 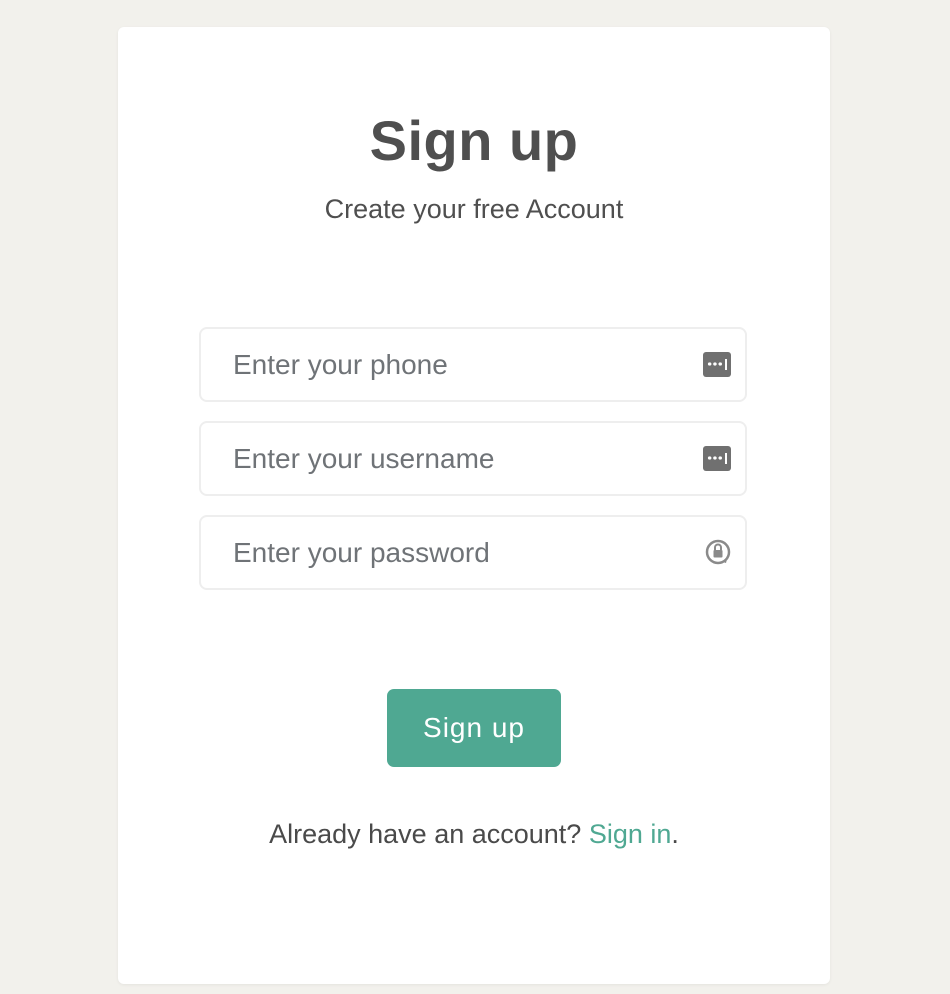 I want to click on phone-input, so click(x=463, y=364).